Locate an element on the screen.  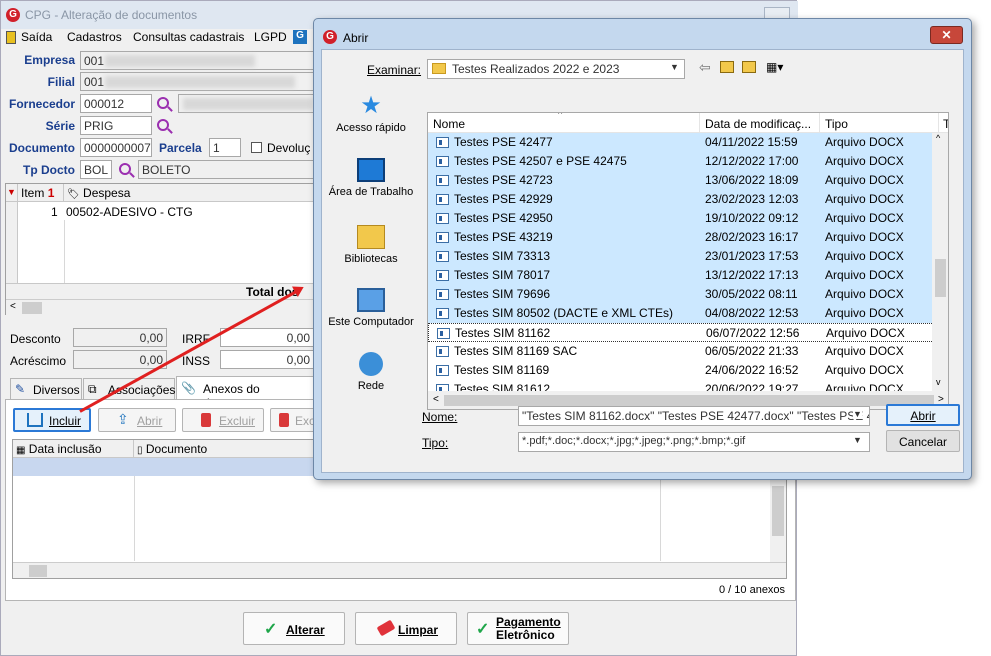
filial-redacted is located at coordinates (200, 82).